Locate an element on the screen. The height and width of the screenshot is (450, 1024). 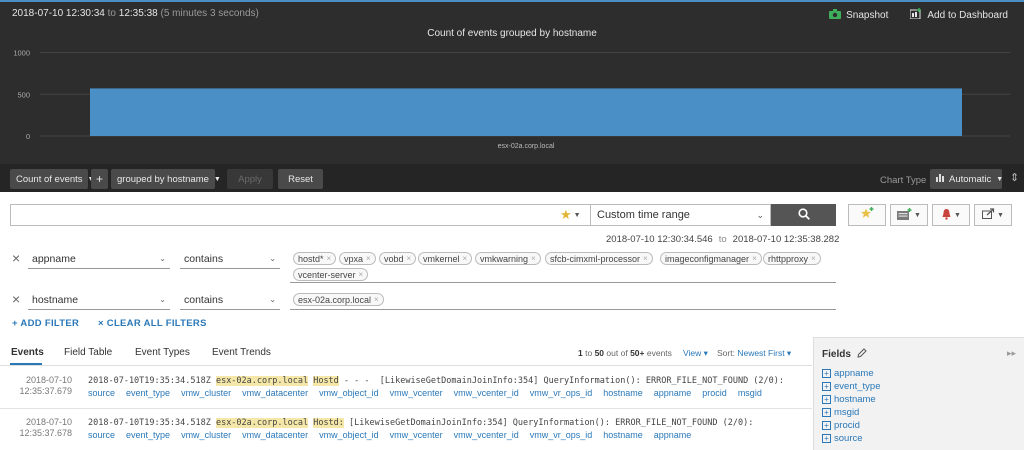
group-by-dropdown: grouped by hostname ▼ is located at coordinates (166, 179).